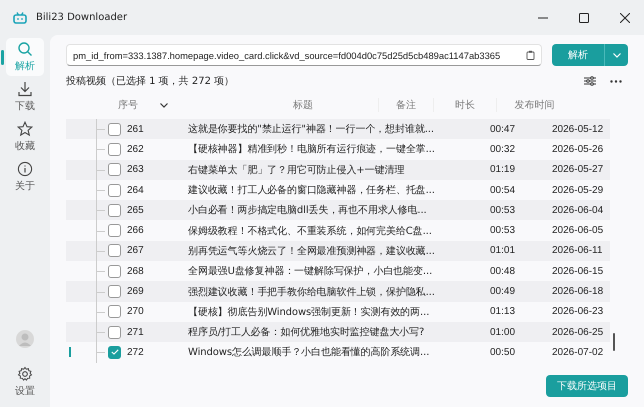  What do you see at coordinates (135, 170) in the screenshot?
I see `table-cell-text: 263` at bounding box center [135, 170].